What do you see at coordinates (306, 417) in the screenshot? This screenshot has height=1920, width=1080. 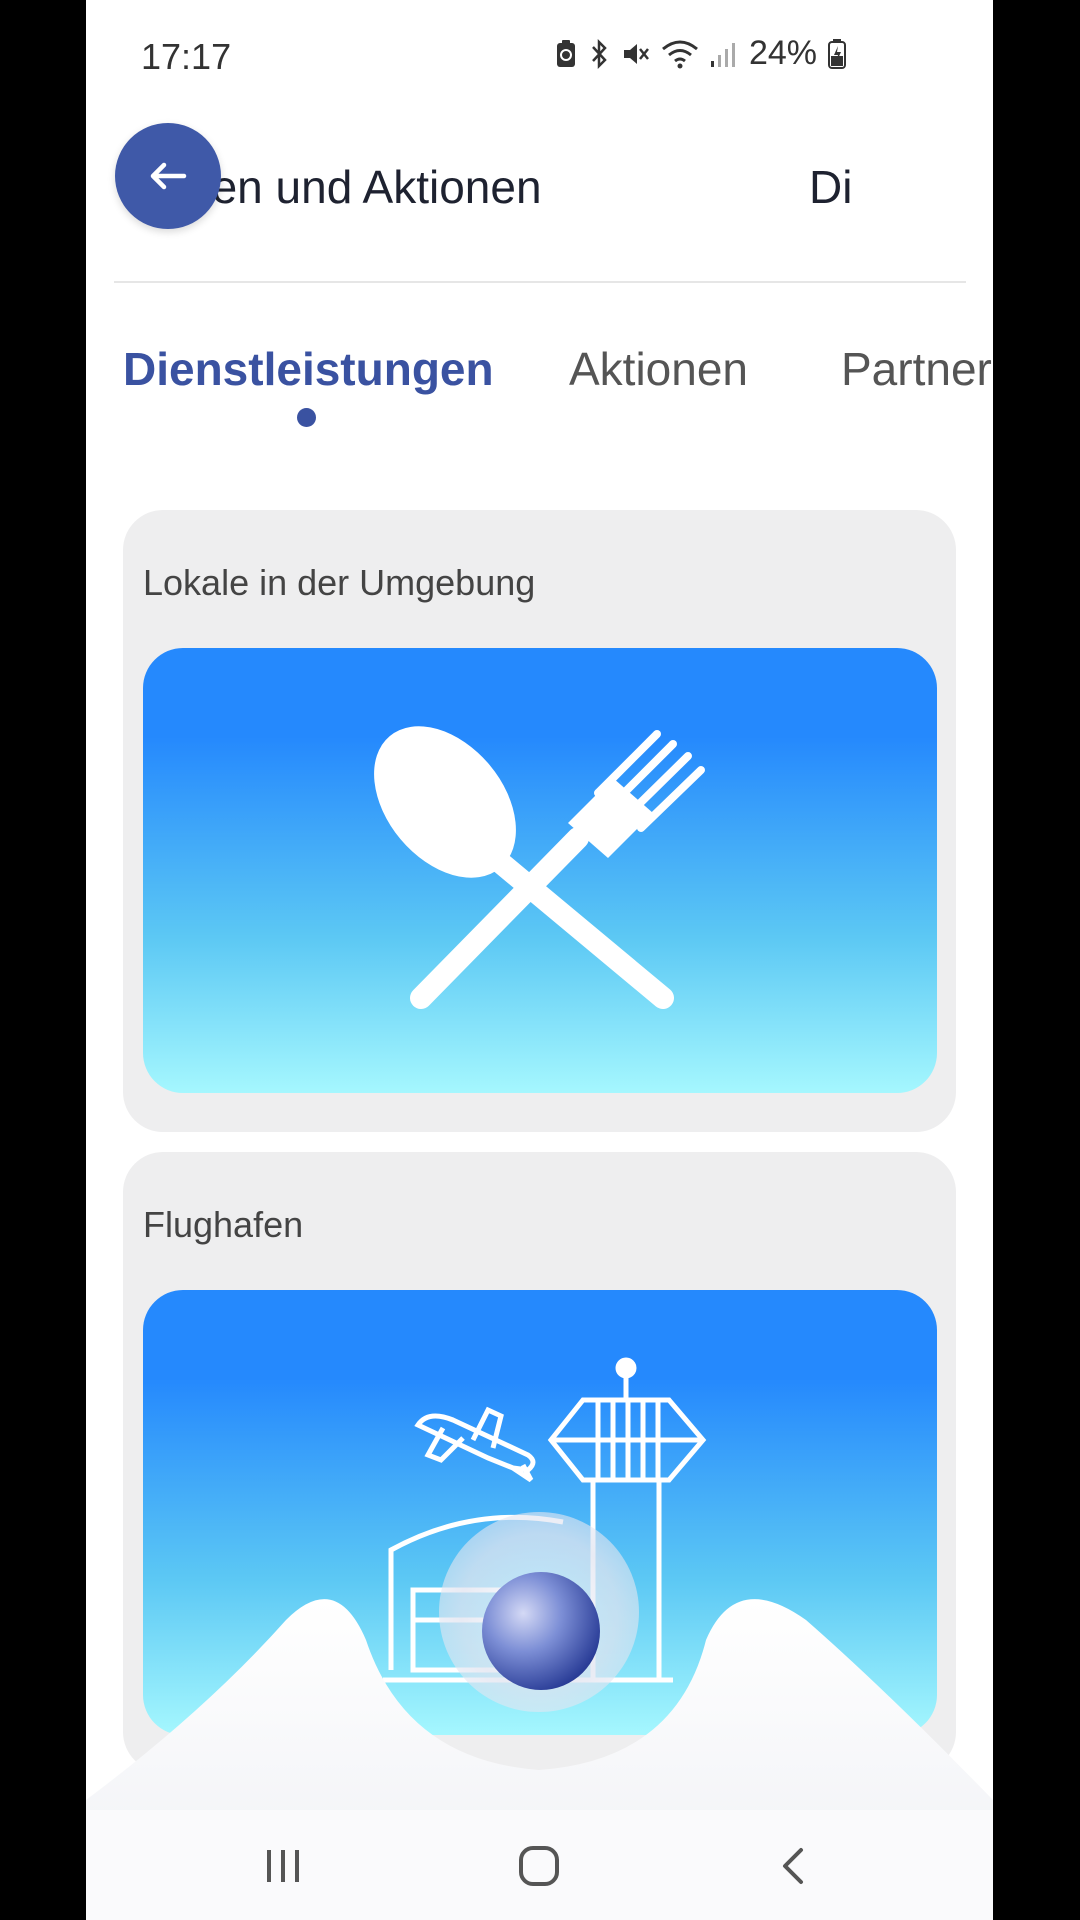 I see `active-tab-indicator` at bounding box center [306, 417].